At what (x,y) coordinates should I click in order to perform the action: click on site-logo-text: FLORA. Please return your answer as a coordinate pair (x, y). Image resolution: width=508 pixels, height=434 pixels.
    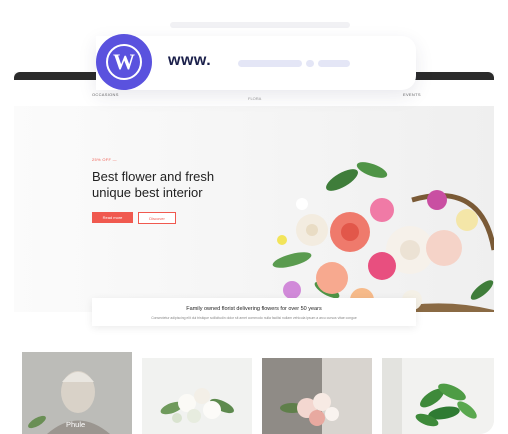
    Looking at the image, I should click on (254, 98).